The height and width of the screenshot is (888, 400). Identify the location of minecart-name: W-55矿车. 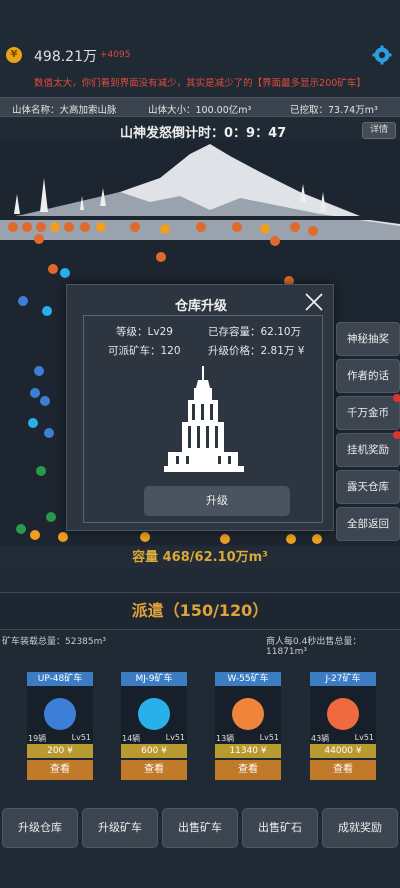
(248, 679).